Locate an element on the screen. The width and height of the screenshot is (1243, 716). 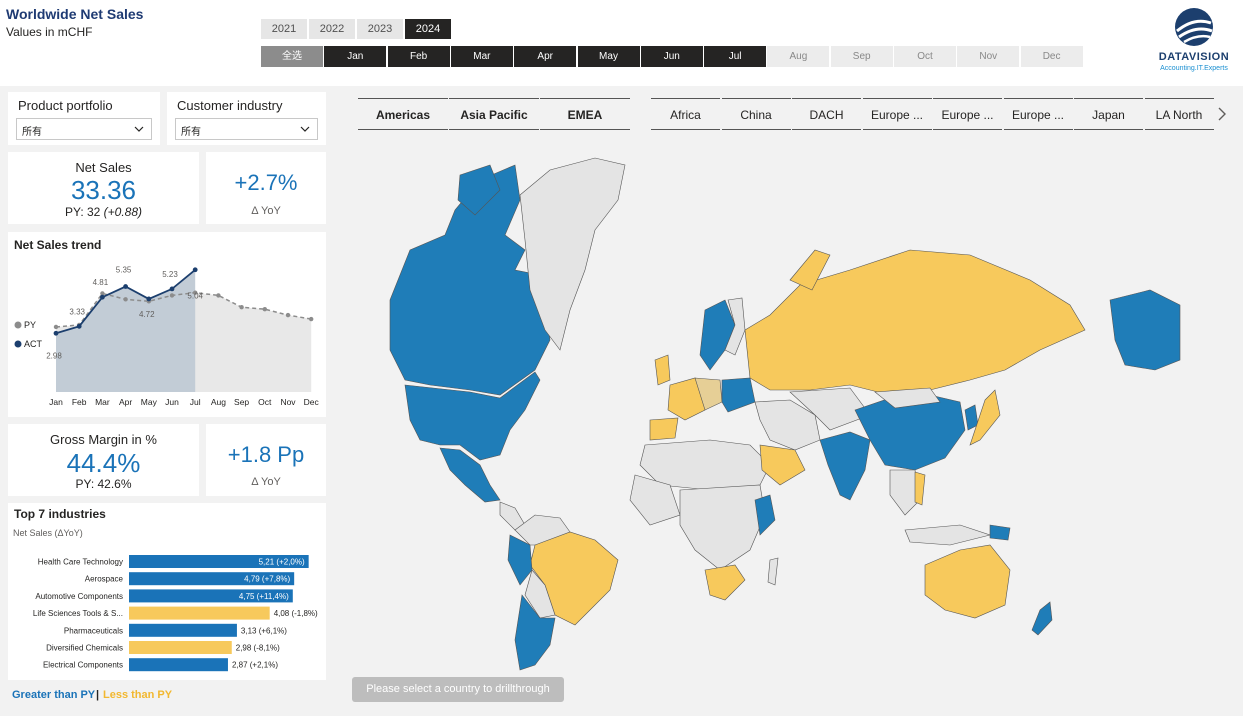
region-button-sub-2: DACH is located at coordinates (826, 114).